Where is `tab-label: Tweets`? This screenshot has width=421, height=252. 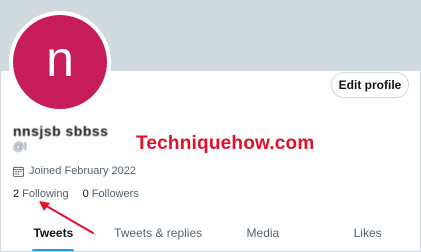 tab-label: Tweets is located at coordinates (53, 233).